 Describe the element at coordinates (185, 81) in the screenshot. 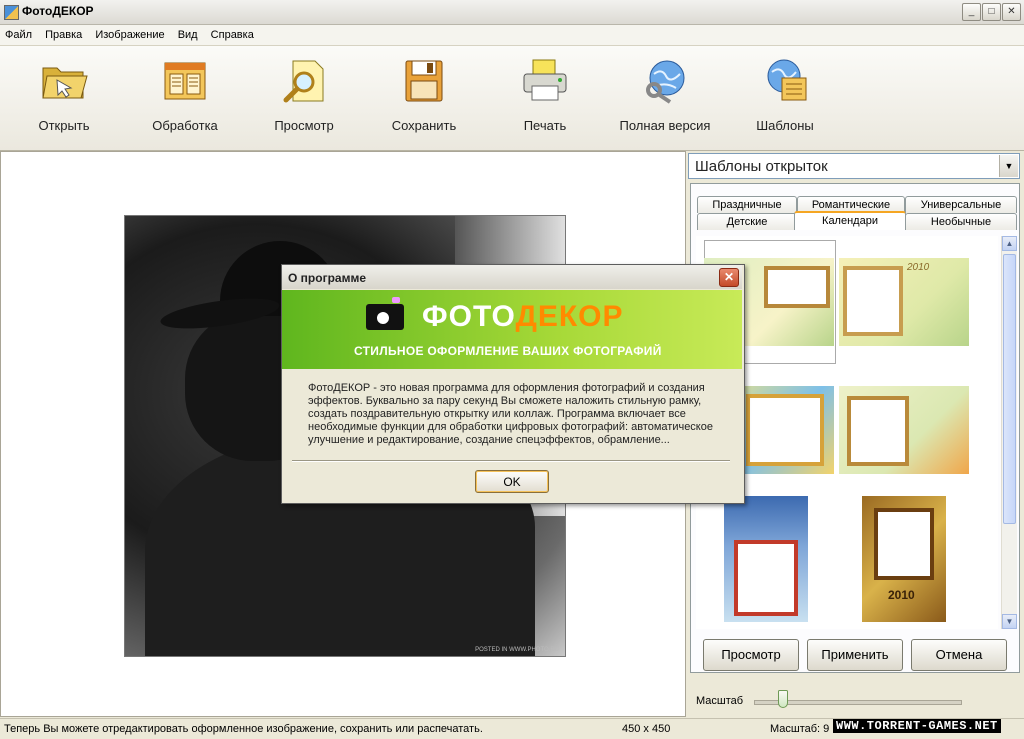

I see `process-icon` at that location.